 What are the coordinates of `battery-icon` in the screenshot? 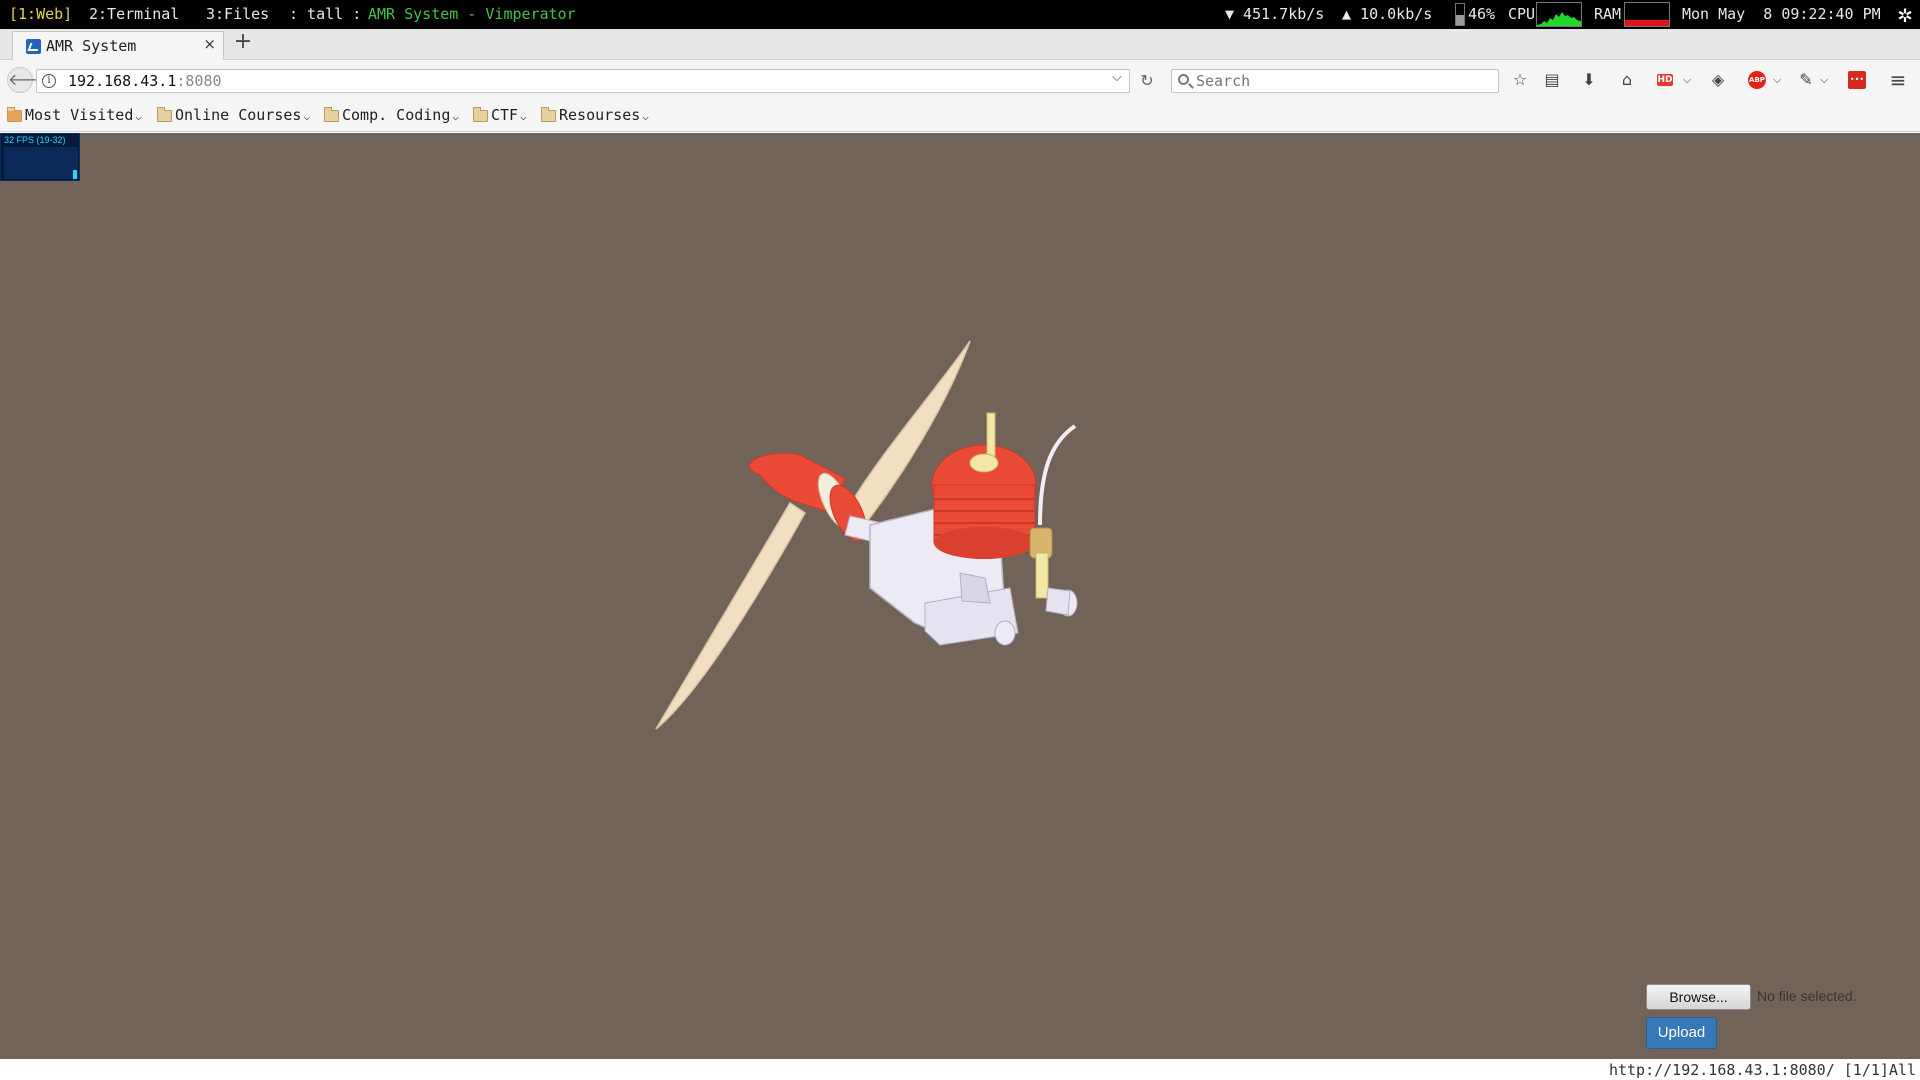 It's located at (1460, 14).